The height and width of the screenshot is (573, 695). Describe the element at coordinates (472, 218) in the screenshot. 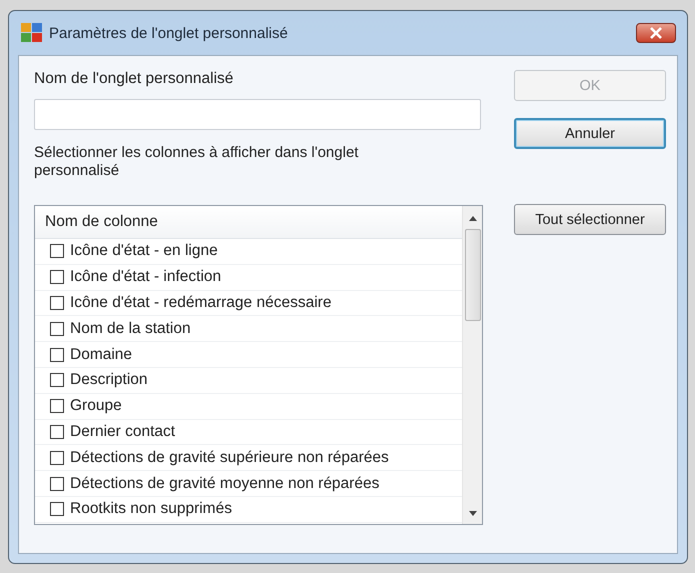

I see `scroll-up-icon` at that location.